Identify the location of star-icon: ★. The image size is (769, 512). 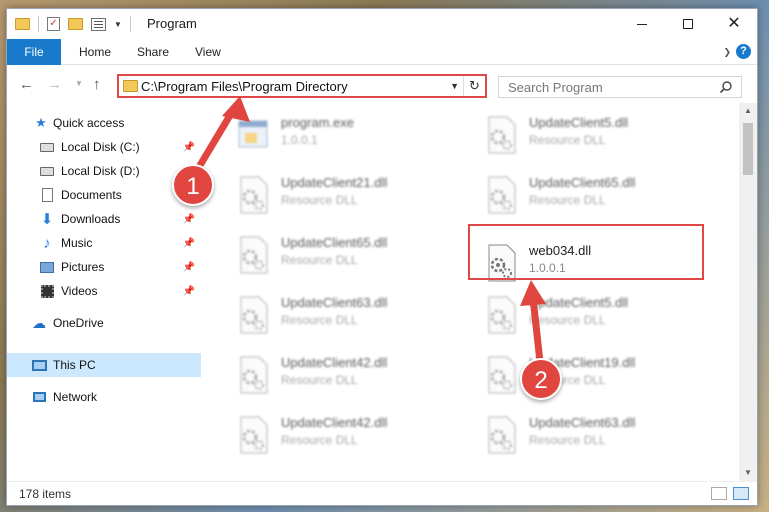
(41, 122).